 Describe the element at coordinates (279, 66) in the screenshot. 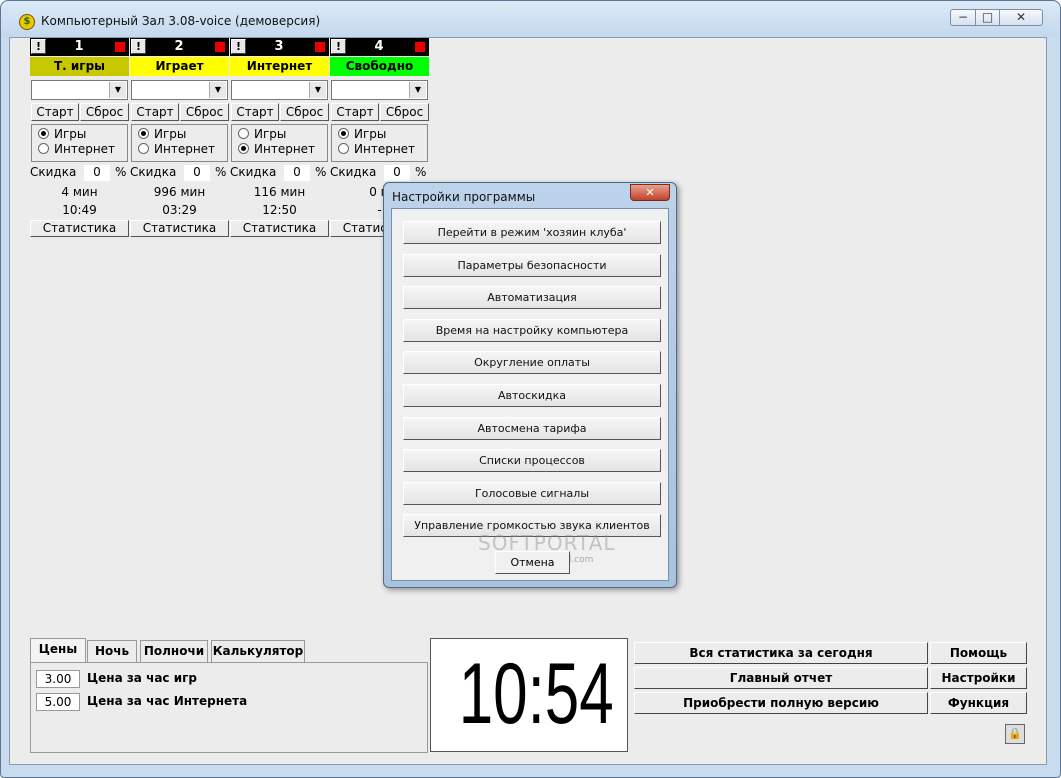

I see `workstation-status: Интернет` at that location.